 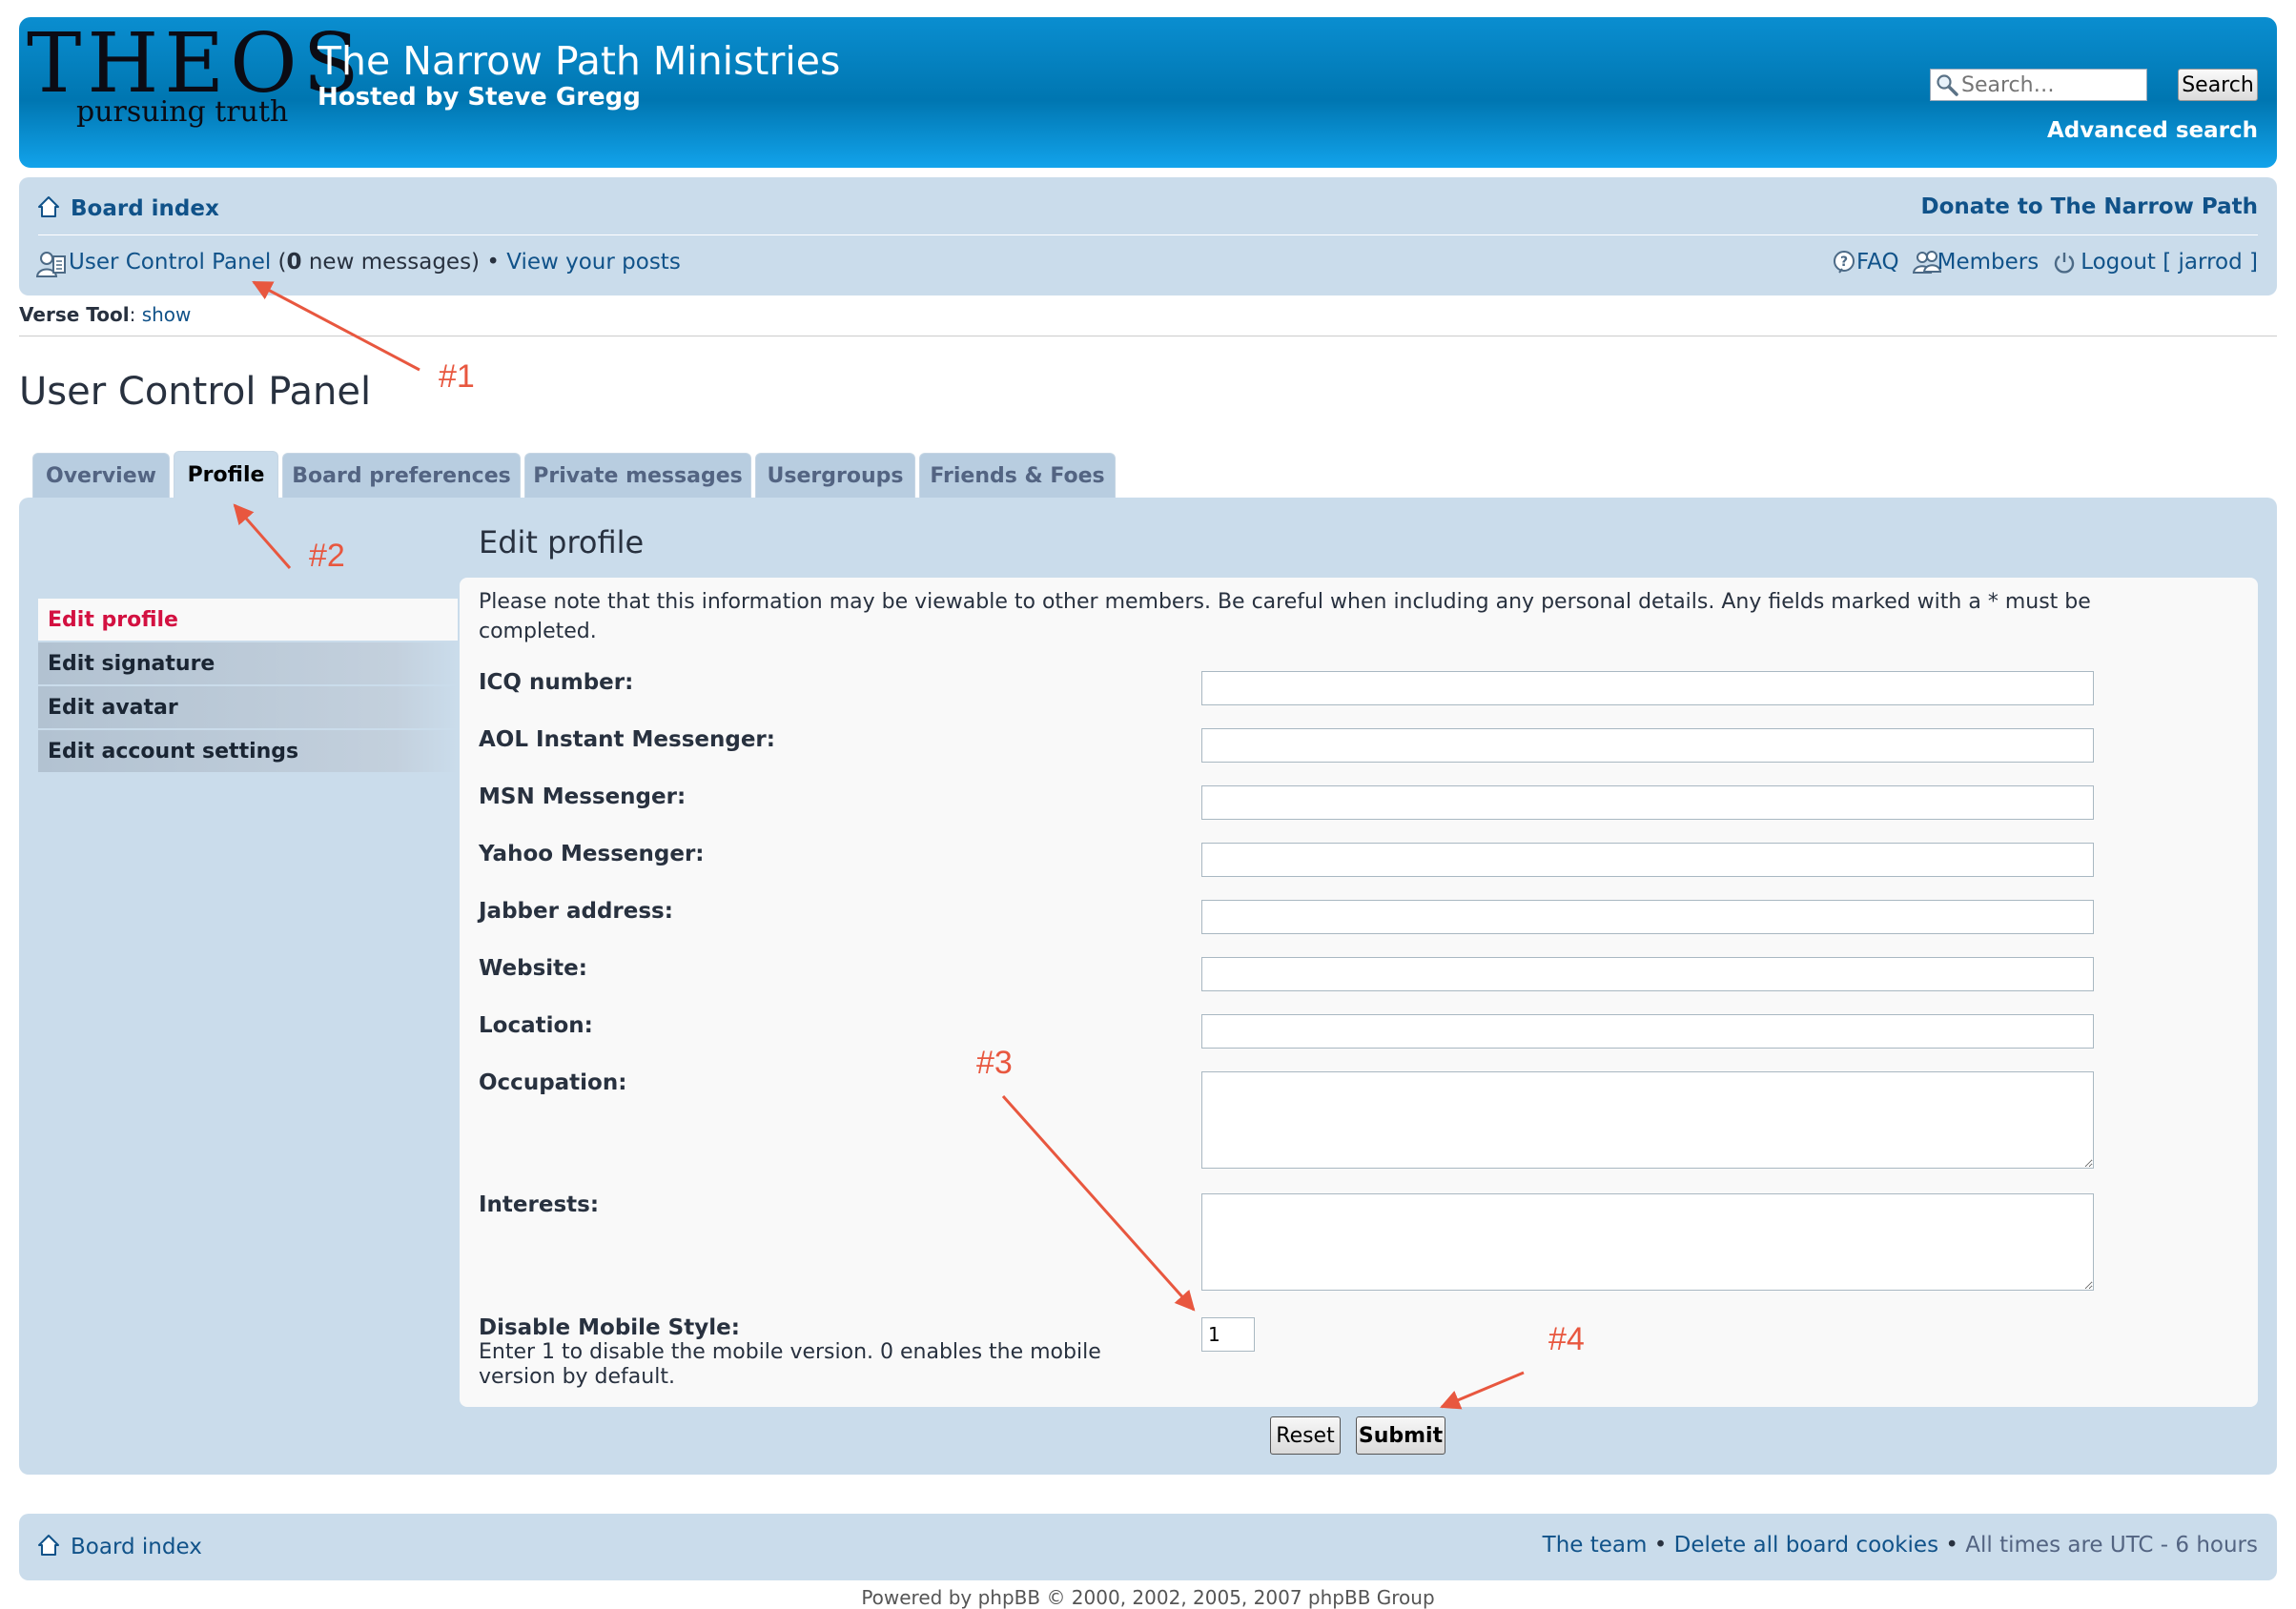 I want to click on logout-link: Logout [ jarrod ], so click(x=2169, y=262).